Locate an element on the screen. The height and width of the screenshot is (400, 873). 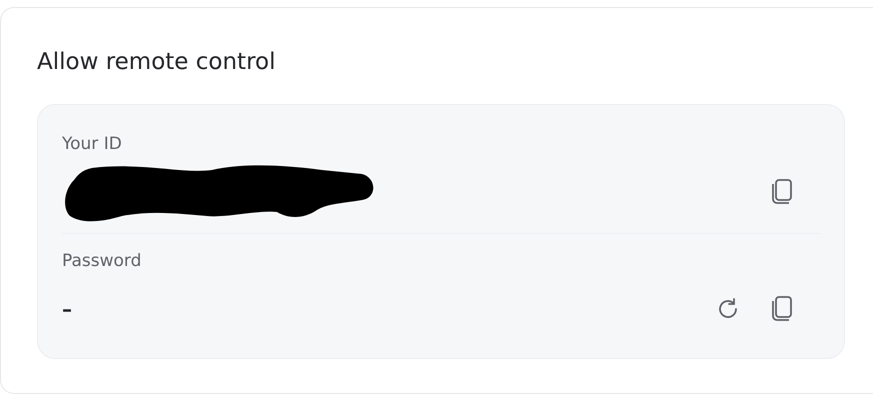
refresh-icon is located at coordinates (728, 309).